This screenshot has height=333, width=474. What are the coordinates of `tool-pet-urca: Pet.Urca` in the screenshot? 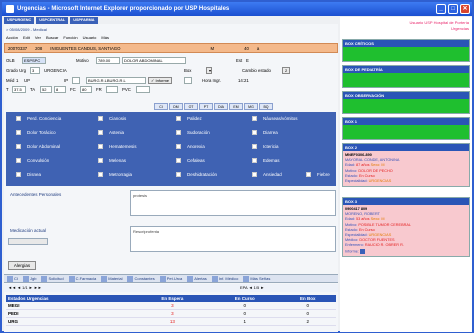 It's located at (170, 278).